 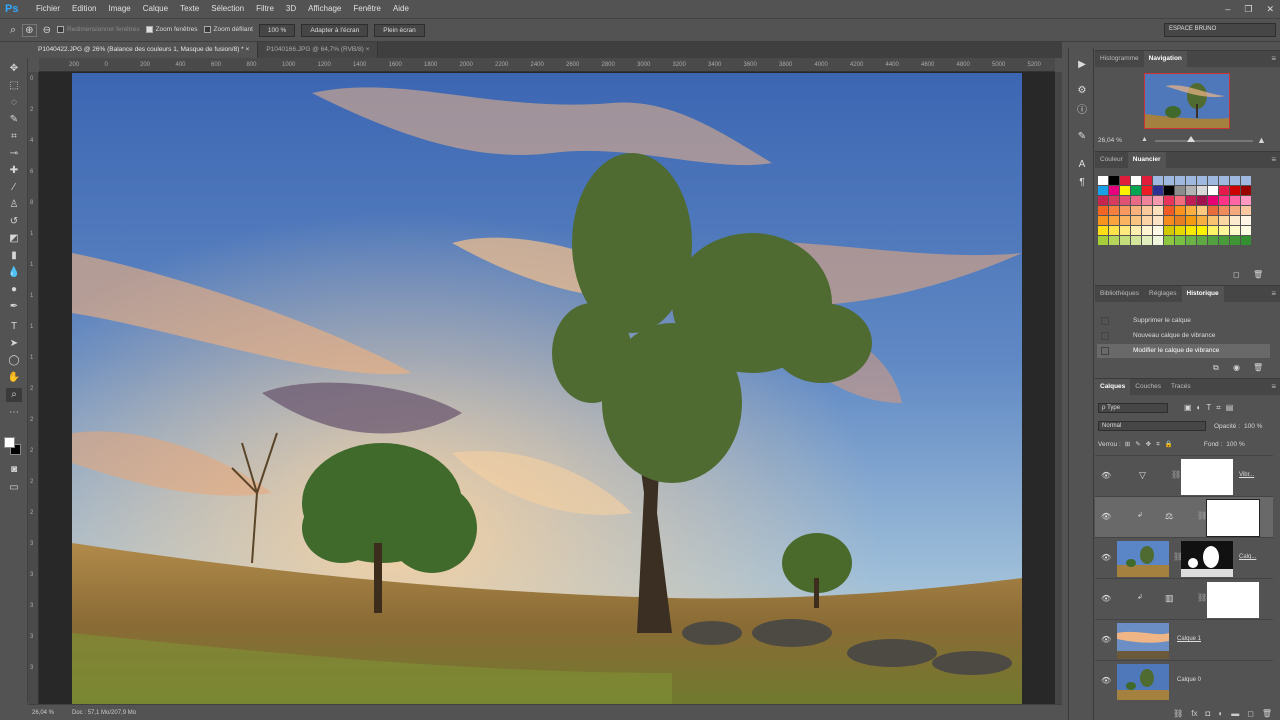 What do you see at coordinates (1148, 387) in the screenshot?
I see `tab-channels: Couches` at bounding box center [1148, 387].